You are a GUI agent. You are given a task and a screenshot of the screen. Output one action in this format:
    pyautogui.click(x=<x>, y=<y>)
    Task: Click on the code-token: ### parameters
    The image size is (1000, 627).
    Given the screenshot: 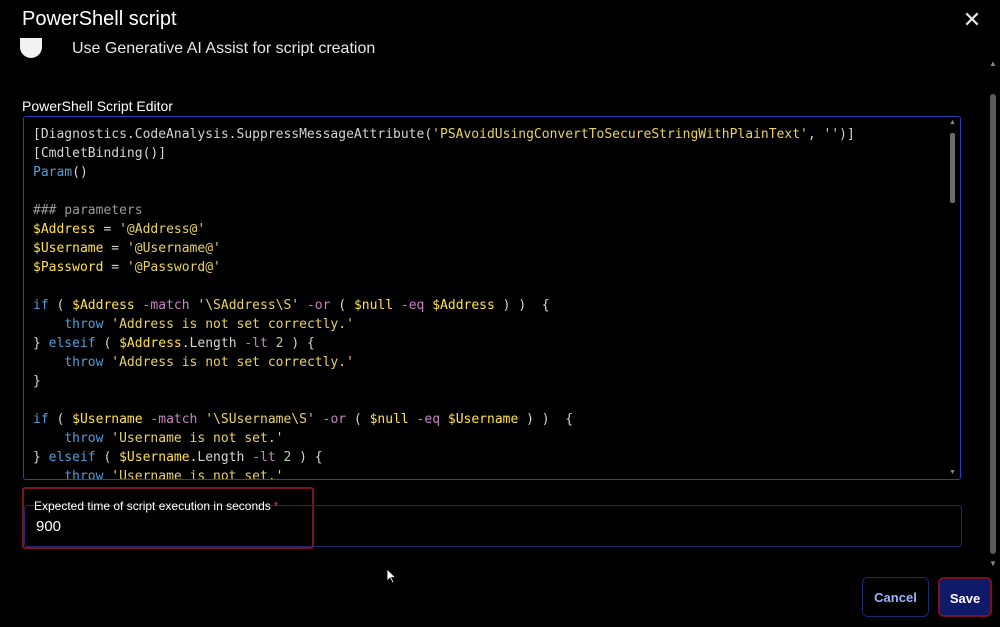 What is the action you would take?
    pyautogui.click(x=88, y=210)
    